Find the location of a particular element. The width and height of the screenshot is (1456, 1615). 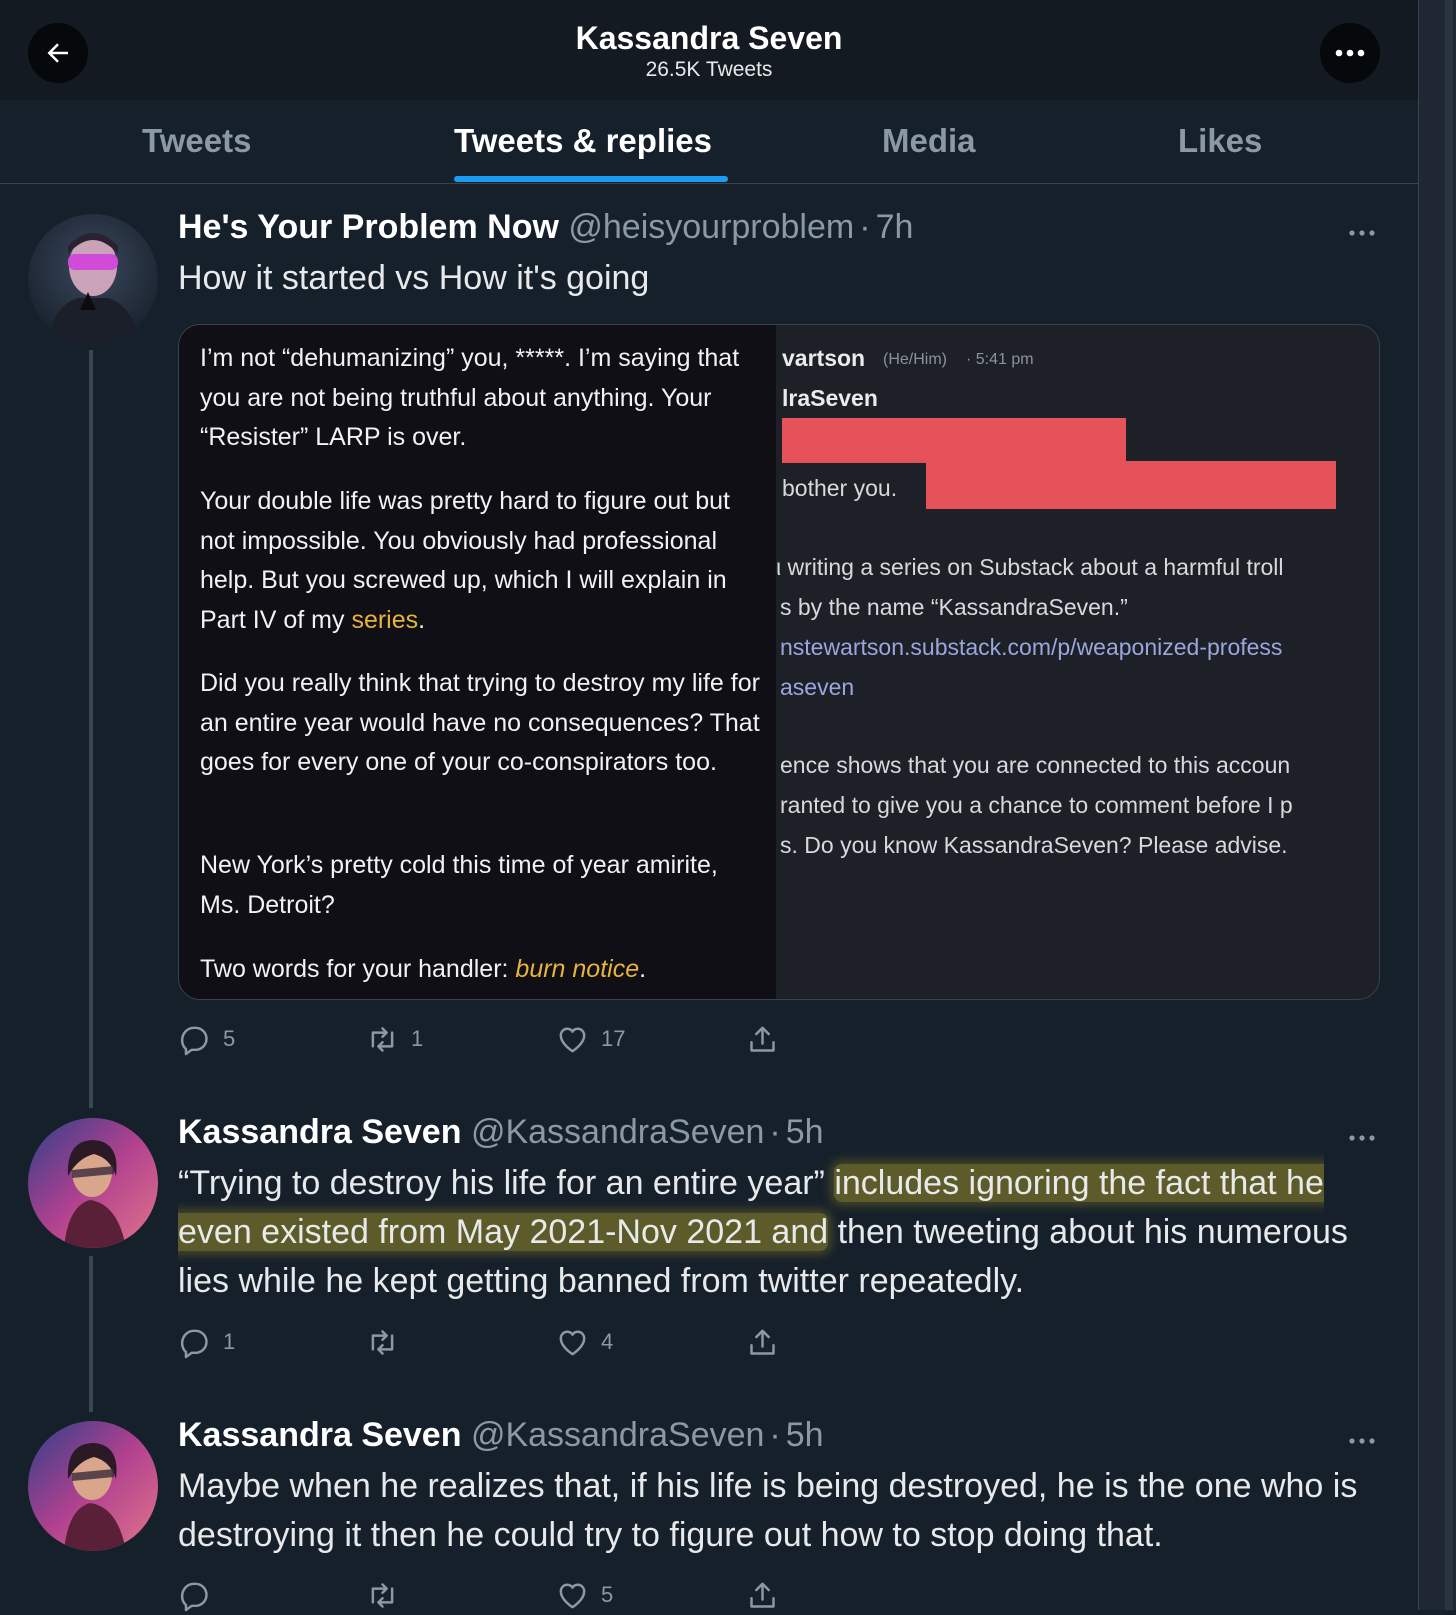

retweet-button: 1 is located at coordinates (394, 1039).